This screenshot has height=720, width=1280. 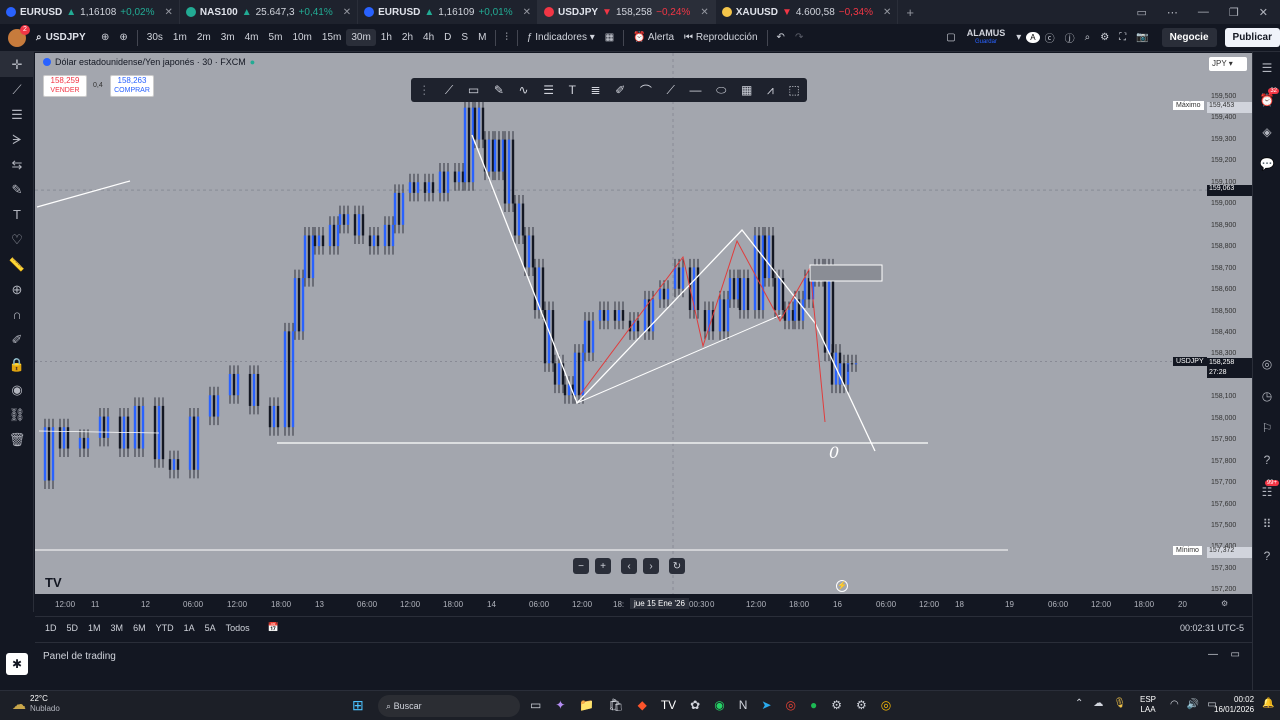 What do you see at coordinates (228, 37) in the screenshot?
I see `interval-button: 3m` at bounding box center [228, 37].